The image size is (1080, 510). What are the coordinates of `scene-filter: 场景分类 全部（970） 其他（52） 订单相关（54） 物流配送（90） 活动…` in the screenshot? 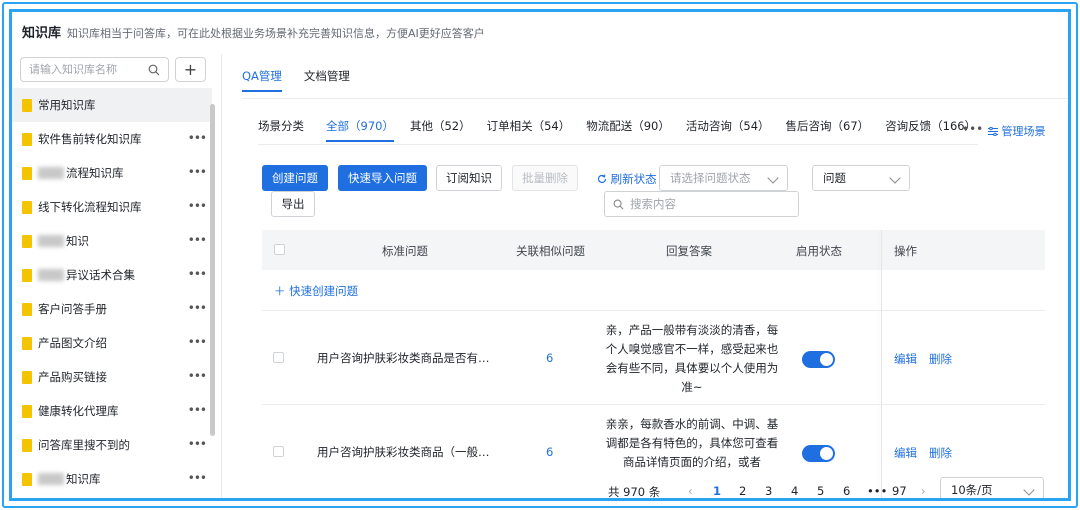 It's located at (625, 126).